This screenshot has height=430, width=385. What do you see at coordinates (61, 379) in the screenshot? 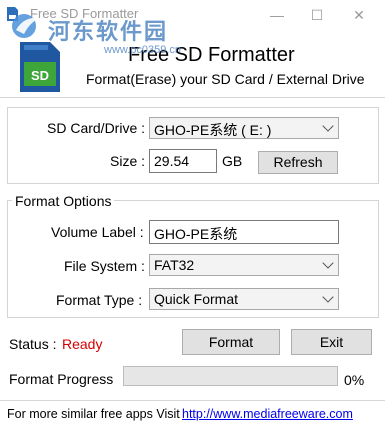
I see `format-progress-label: Format Progress` at bounding box center [61, 379].